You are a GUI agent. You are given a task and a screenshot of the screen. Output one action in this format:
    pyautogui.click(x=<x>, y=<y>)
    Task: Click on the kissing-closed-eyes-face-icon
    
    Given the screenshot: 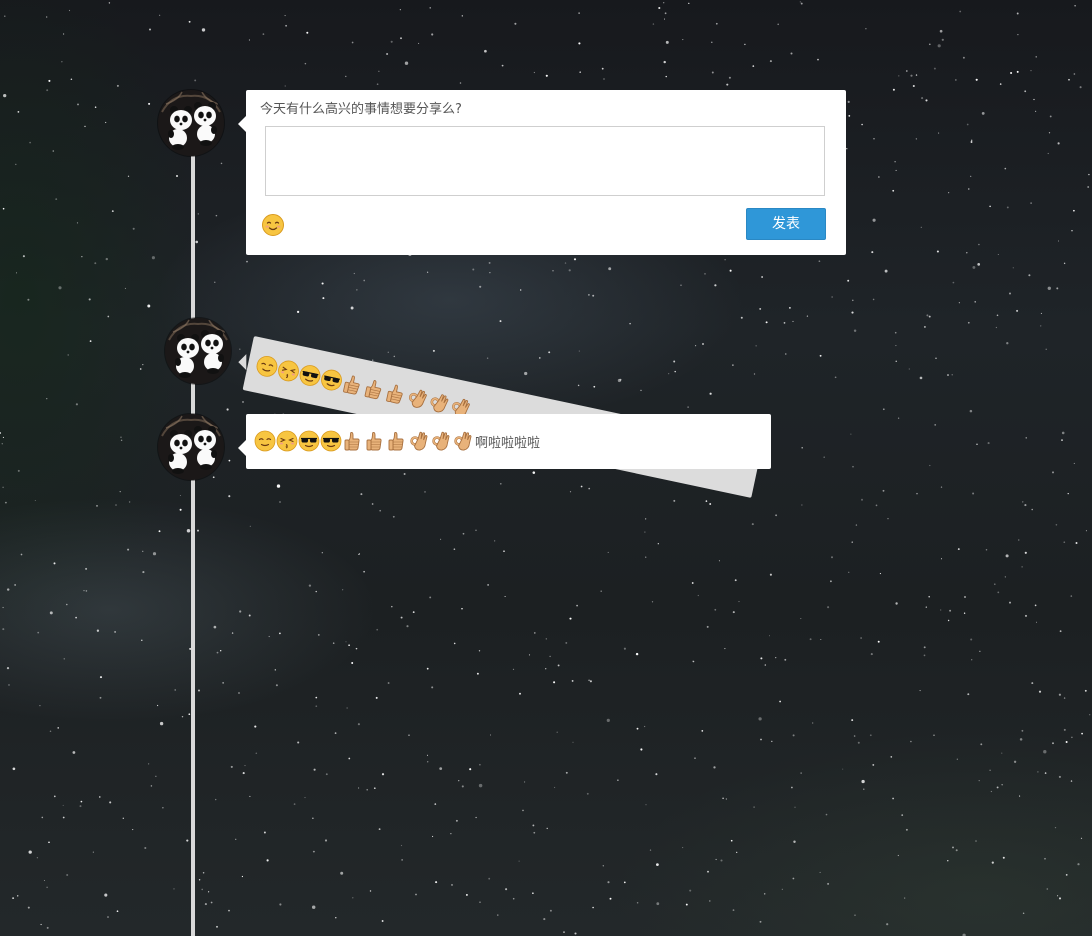 What is the action you would take?
    pyautogui.click(x=287, y=441)
    